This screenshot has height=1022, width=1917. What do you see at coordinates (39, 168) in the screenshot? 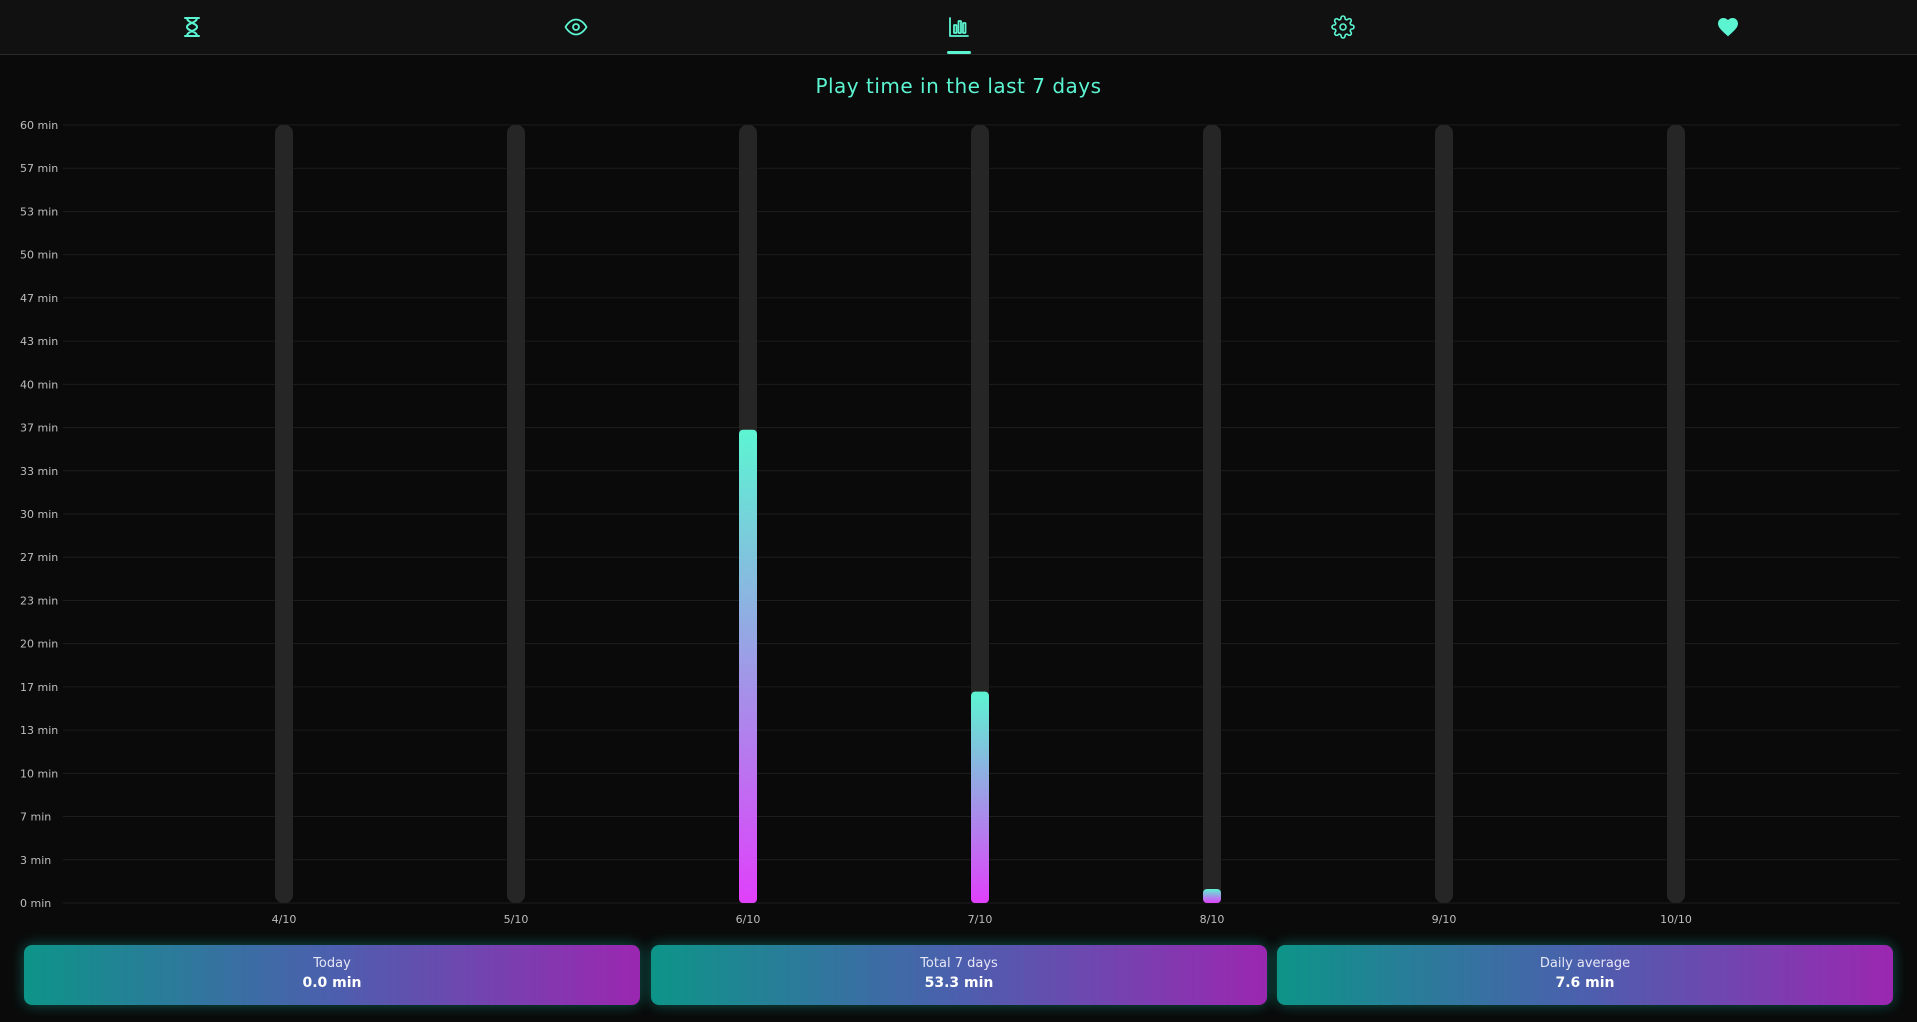
I see `y-tick-label: 57 min` at bounding box center [39, 168].